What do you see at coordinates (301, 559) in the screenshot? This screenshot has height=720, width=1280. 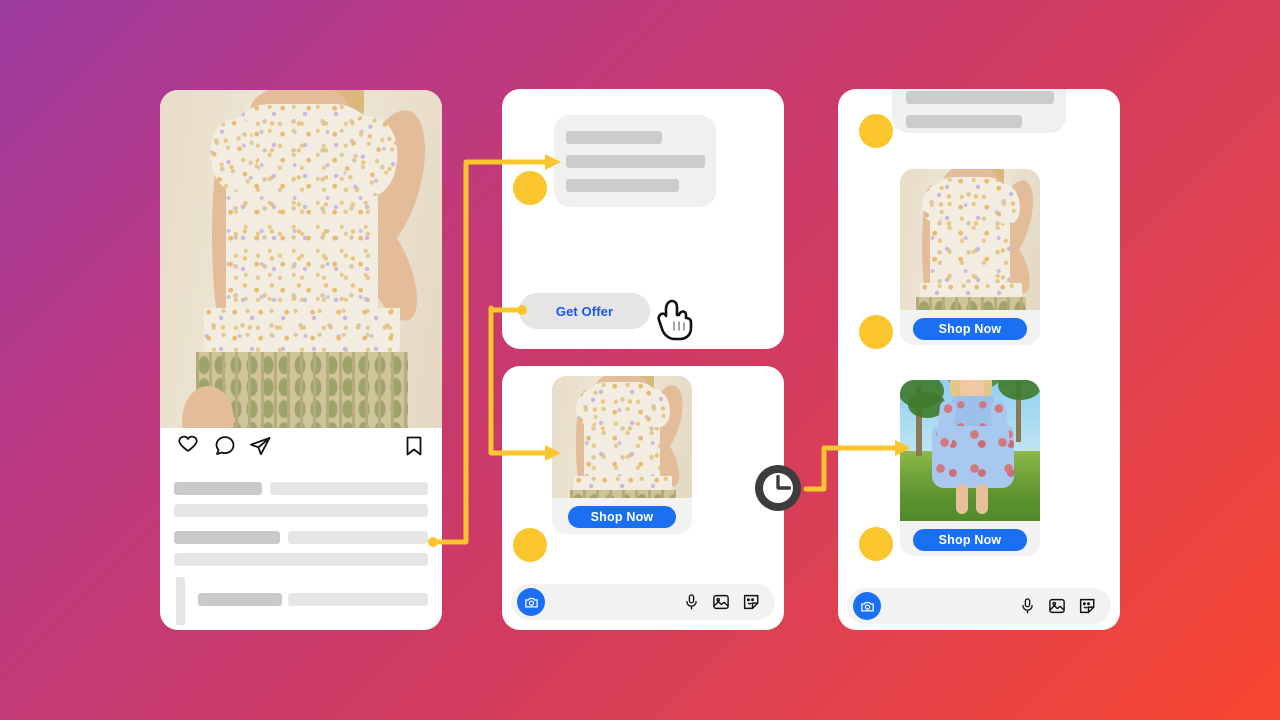 I see `caption-line-4-light` at bounding box center [301, 559].